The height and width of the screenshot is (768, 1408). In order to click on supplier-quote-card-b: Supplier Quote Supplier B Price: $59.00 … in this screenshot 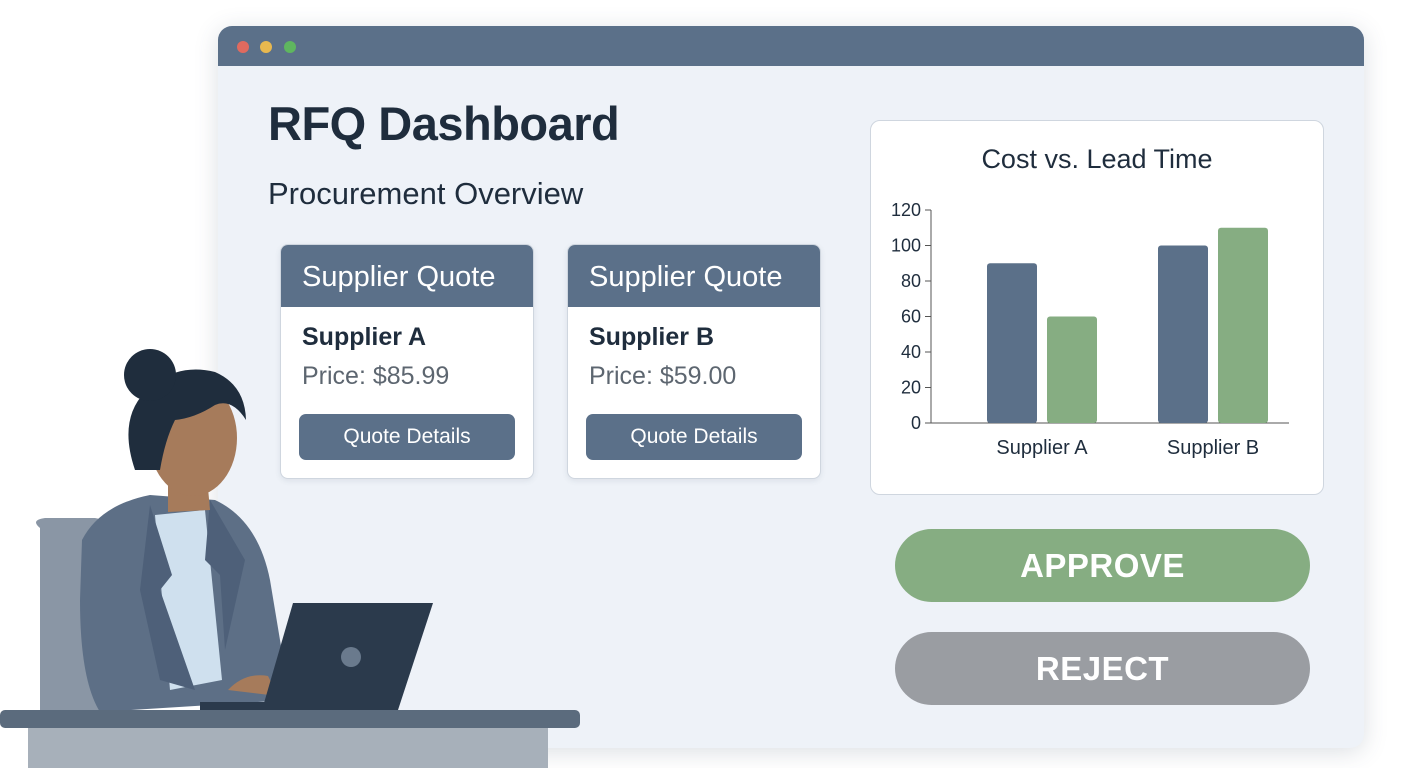, I will do `click(694, 361)`.